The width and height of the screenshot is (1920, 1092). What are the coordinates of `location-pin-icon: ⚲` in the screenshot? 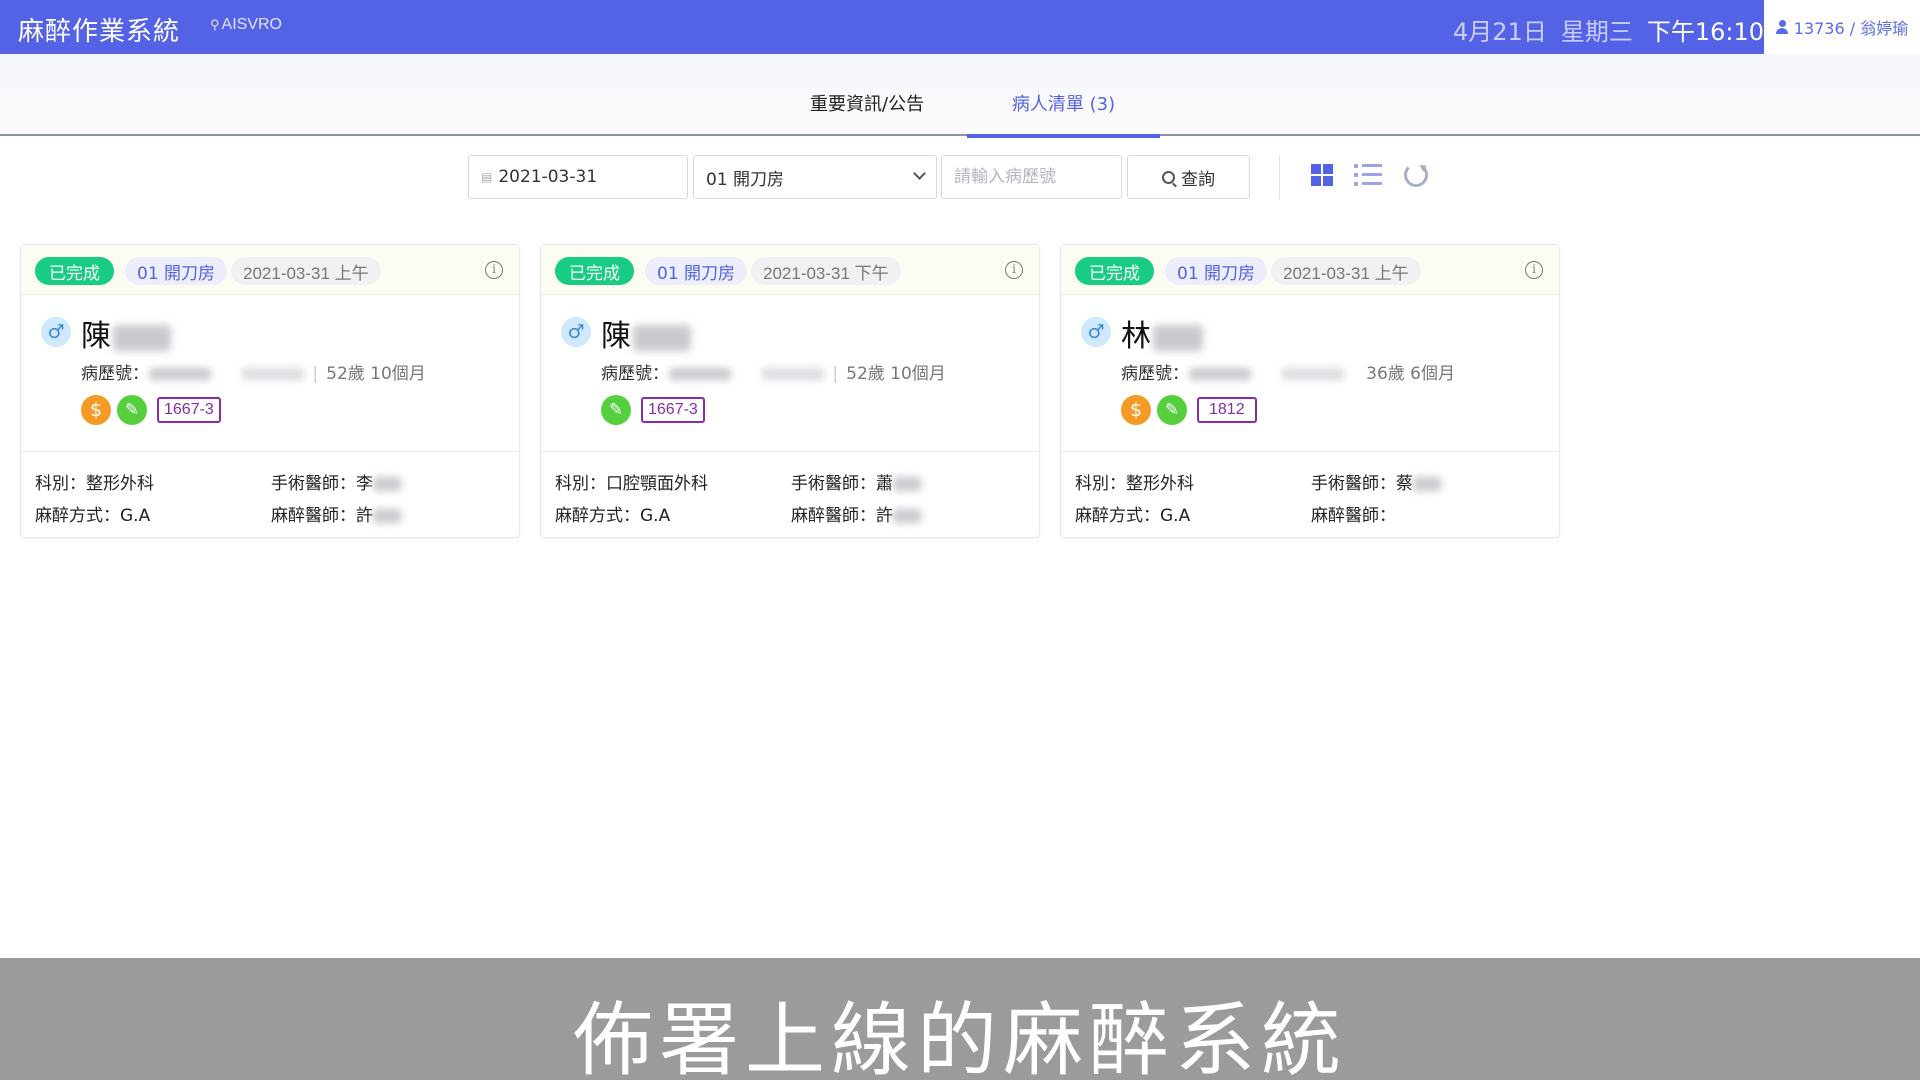 It's located at (215, 24).